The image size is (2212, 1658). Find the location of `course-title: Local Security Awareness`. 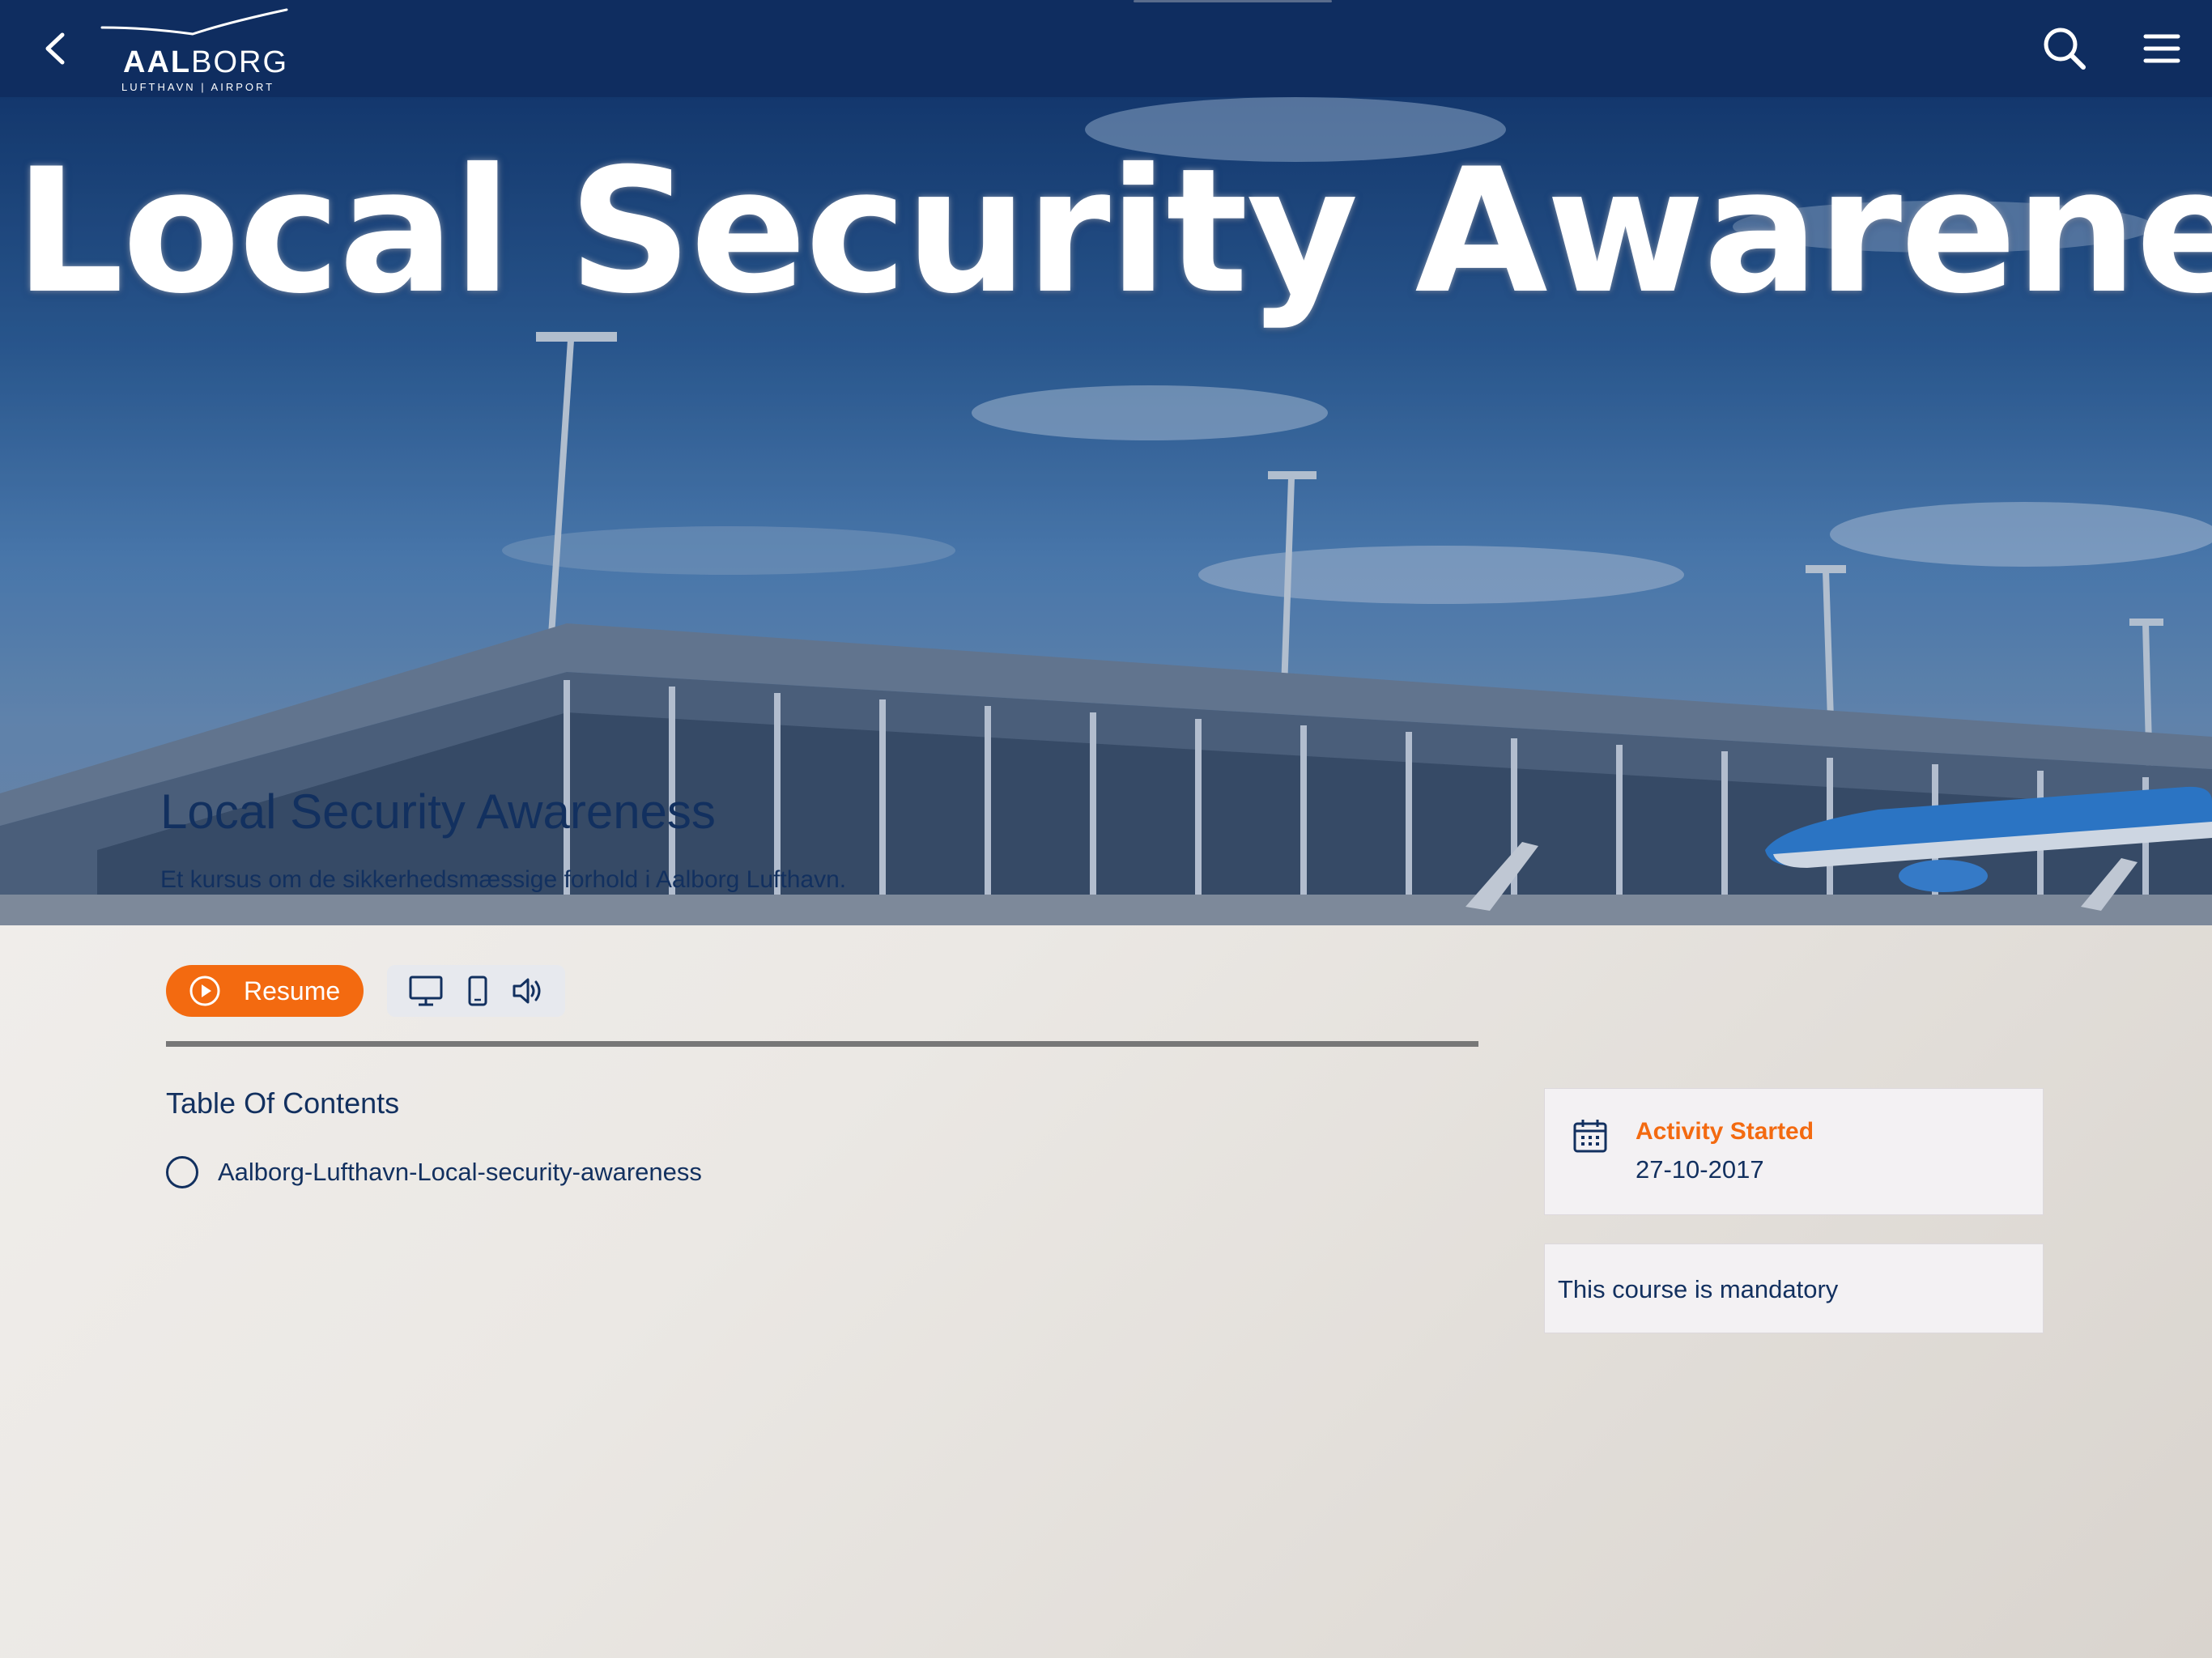

course-title: Local Security Awareness is located at coordinates (438, 811).